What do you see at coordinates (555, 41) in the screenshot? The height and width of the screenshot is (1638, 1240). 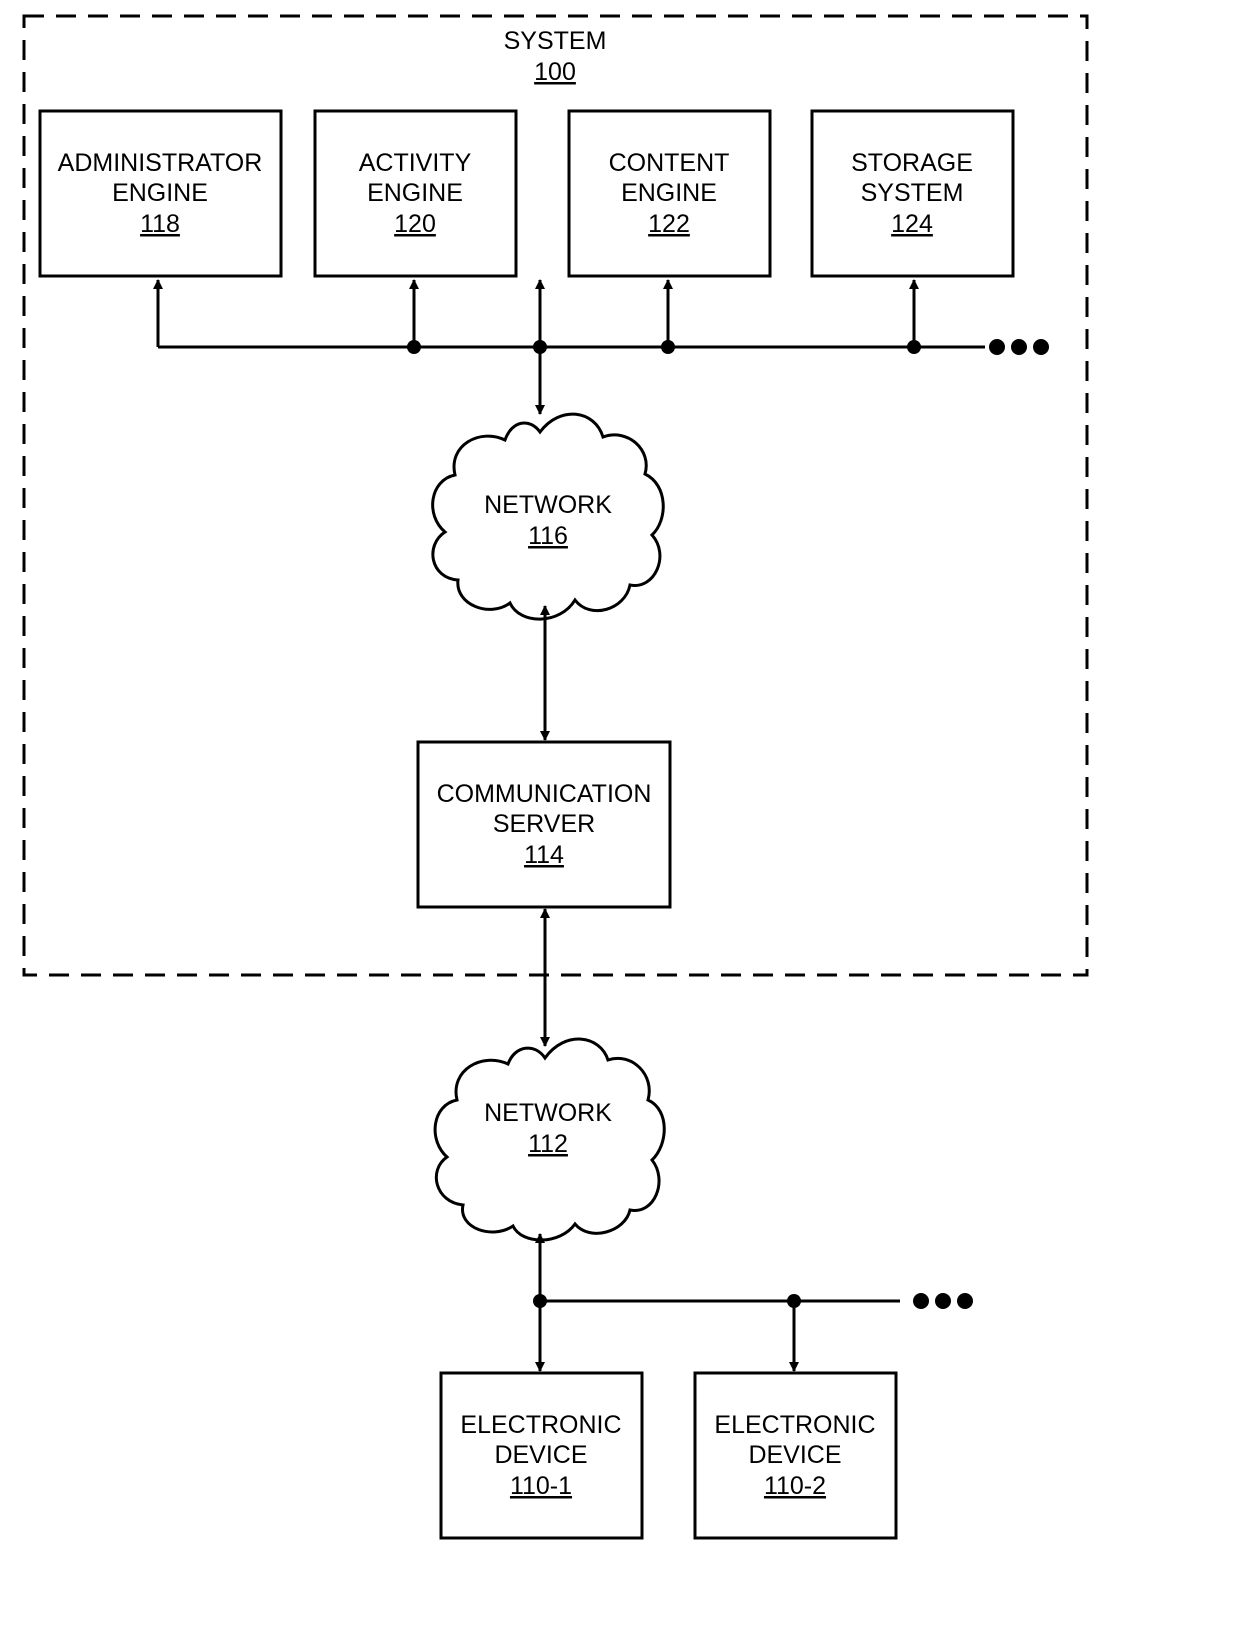 I see `system-title: SYSTEM` at bounding box center [555, 41].